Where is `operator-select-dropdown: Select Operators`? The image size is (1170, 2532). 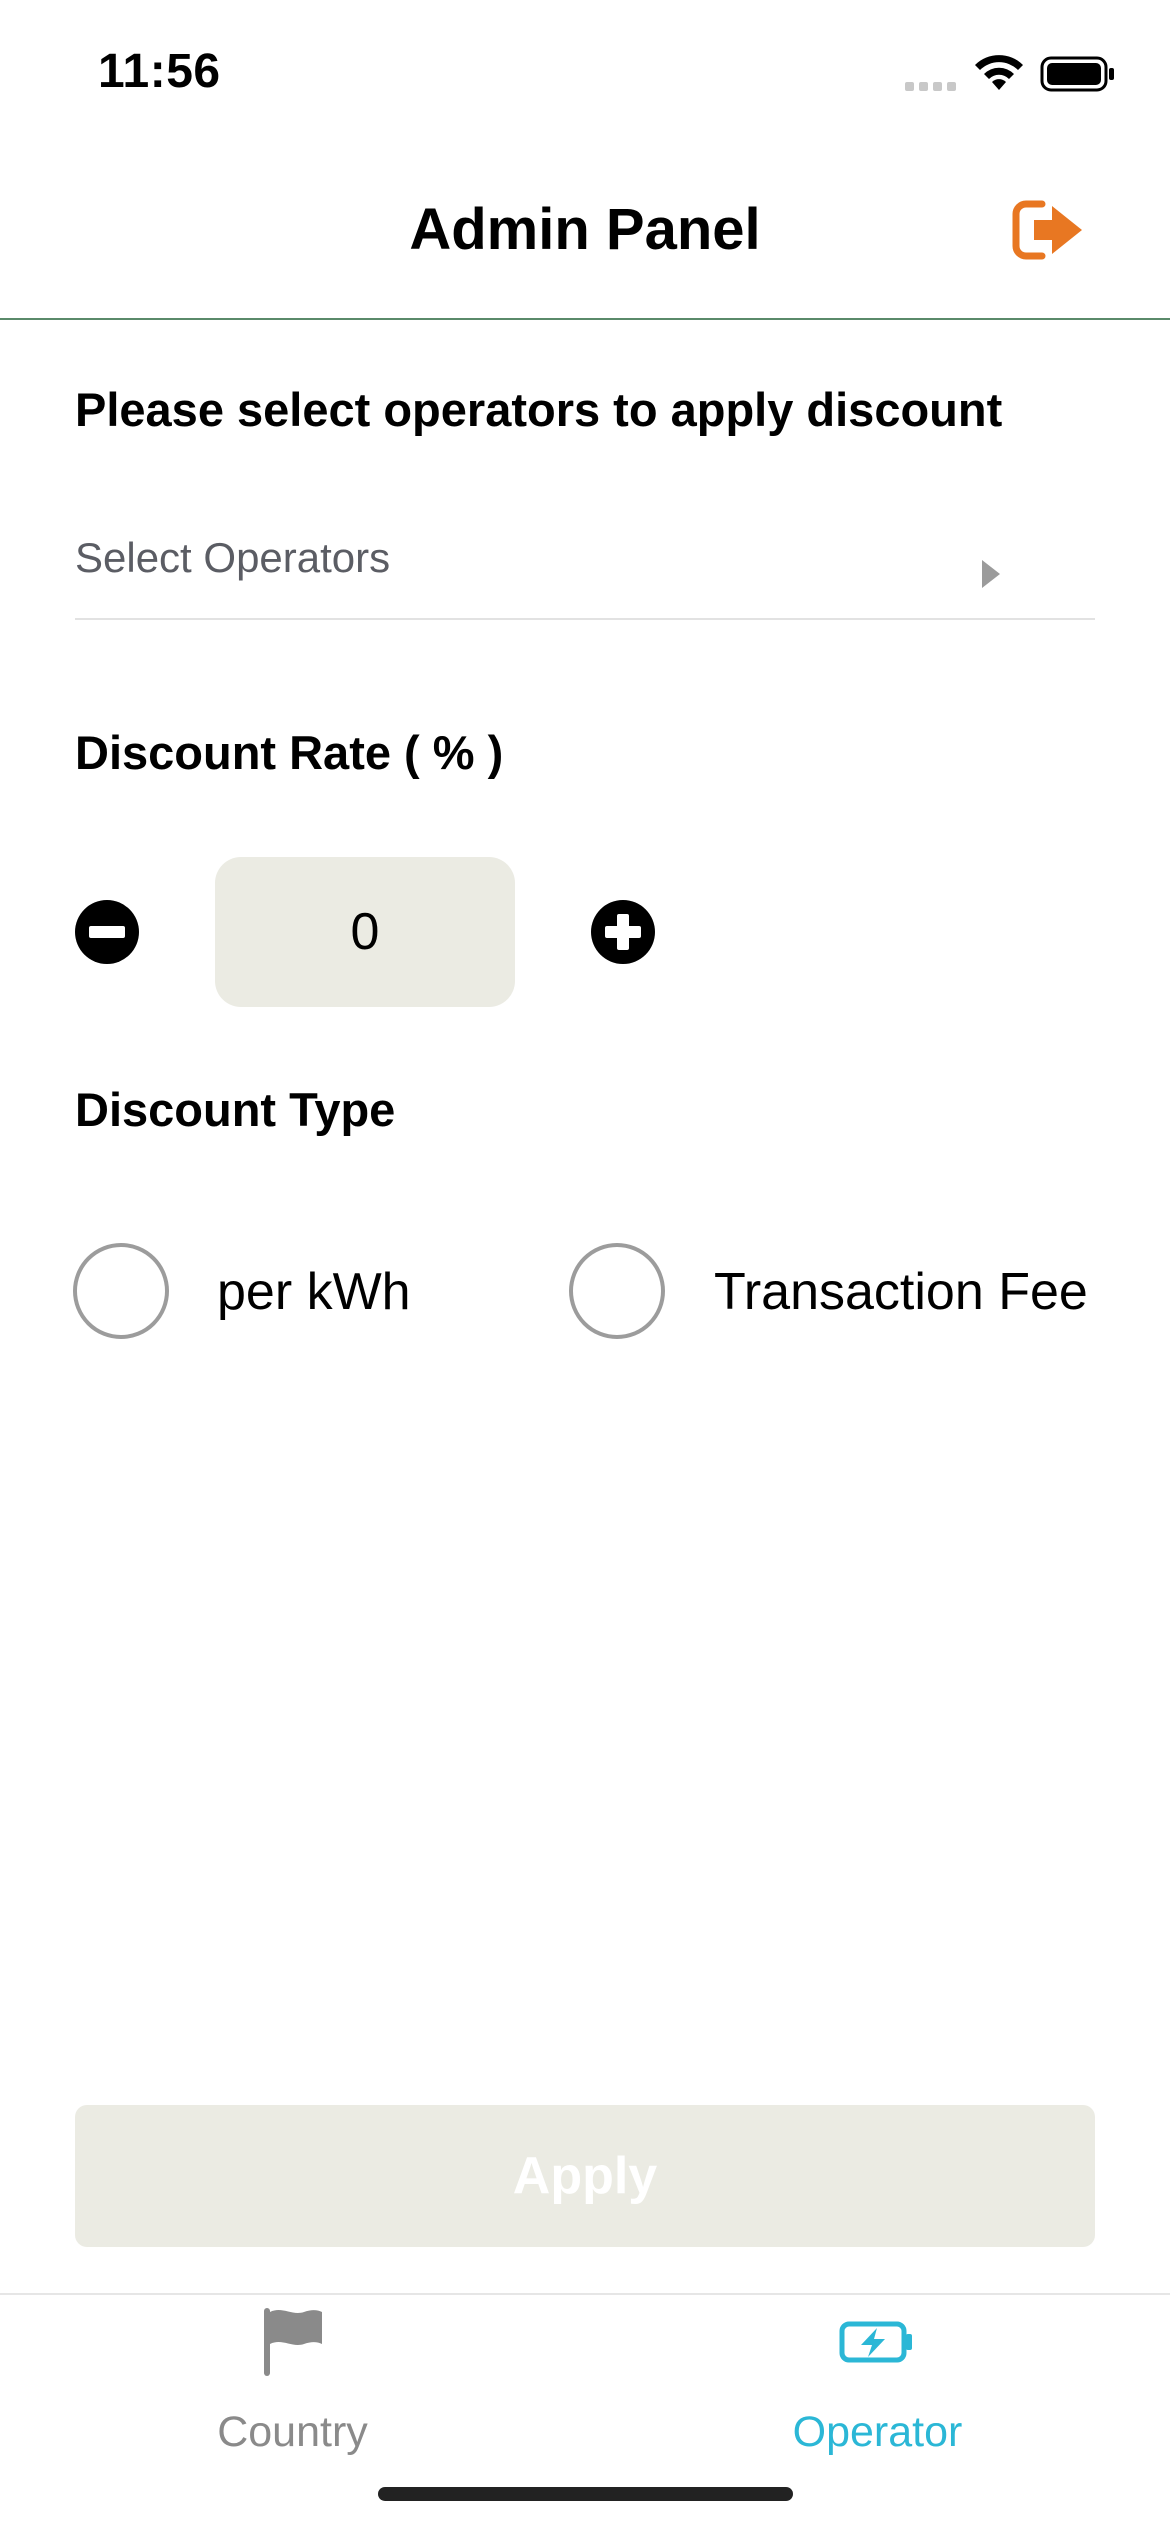 operator-select-dropdown: Select Operators is located at coordinates (585, 570).